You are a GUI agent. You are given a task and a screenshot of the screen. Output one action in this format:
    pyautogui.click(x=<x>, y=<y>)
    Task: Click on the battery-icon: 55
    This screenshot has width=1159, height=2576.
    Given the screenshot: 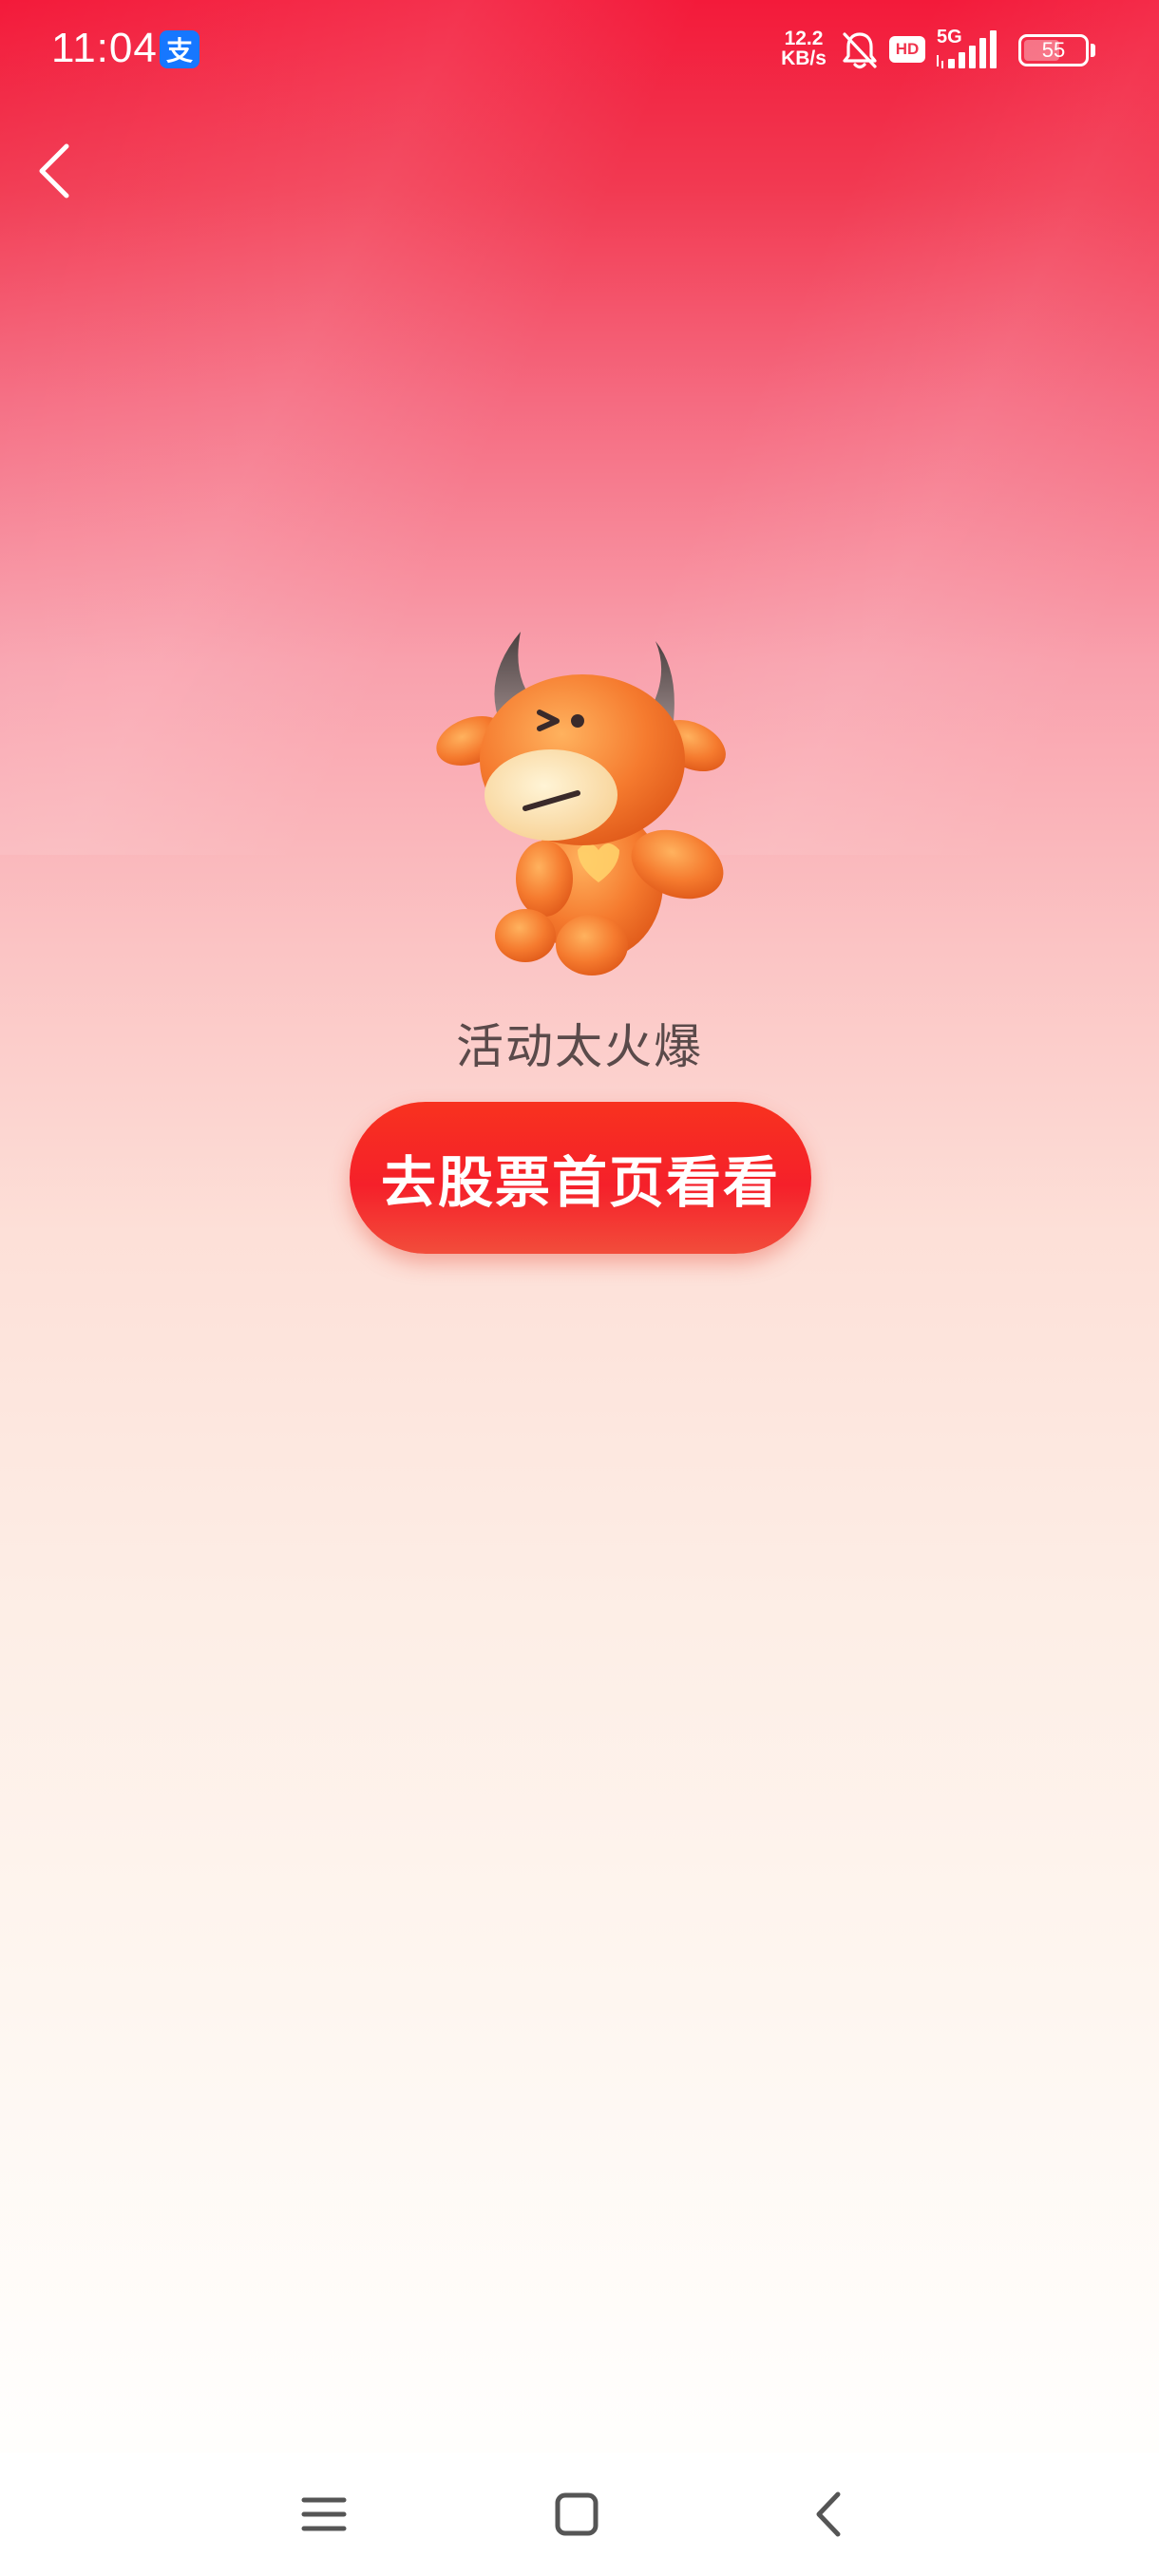 What is the action you would take?
    pyautogui.click(x=1053, y=50)
    